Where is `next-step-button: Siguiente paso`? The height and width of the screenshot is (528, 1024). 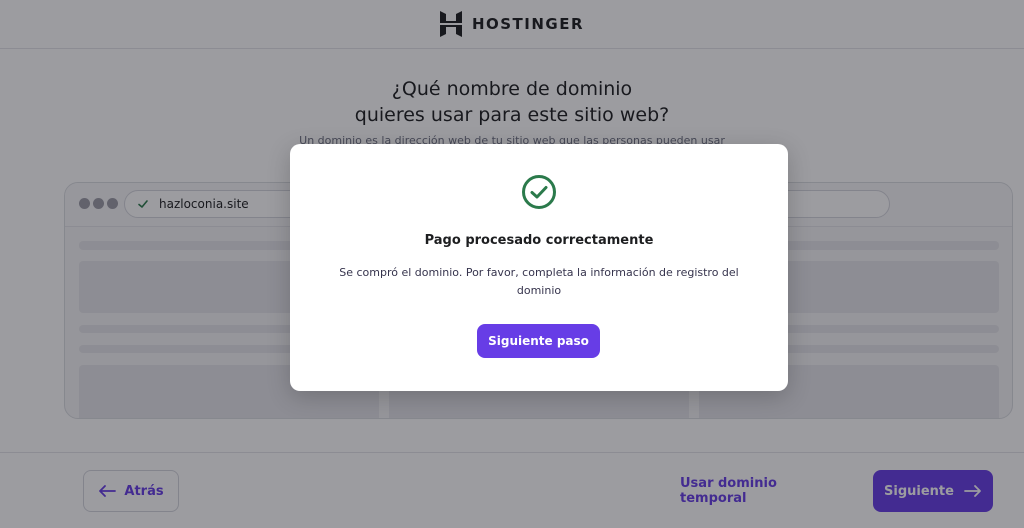
next-step-button: Siguiente paso is located at coordinates (538, 341).